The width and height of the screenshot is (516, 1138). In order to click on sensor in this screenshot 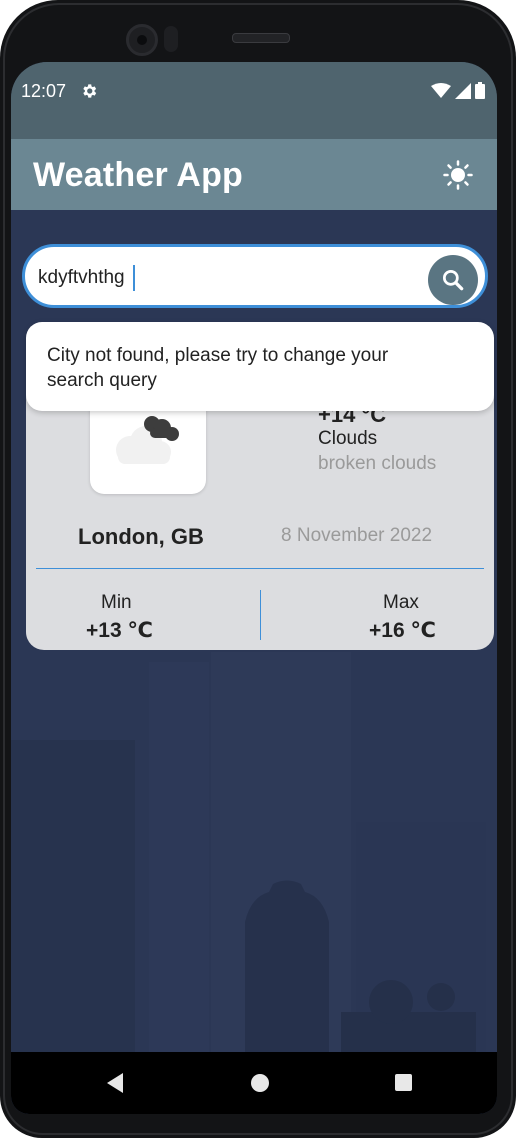, I will do `click(171, 39)`.